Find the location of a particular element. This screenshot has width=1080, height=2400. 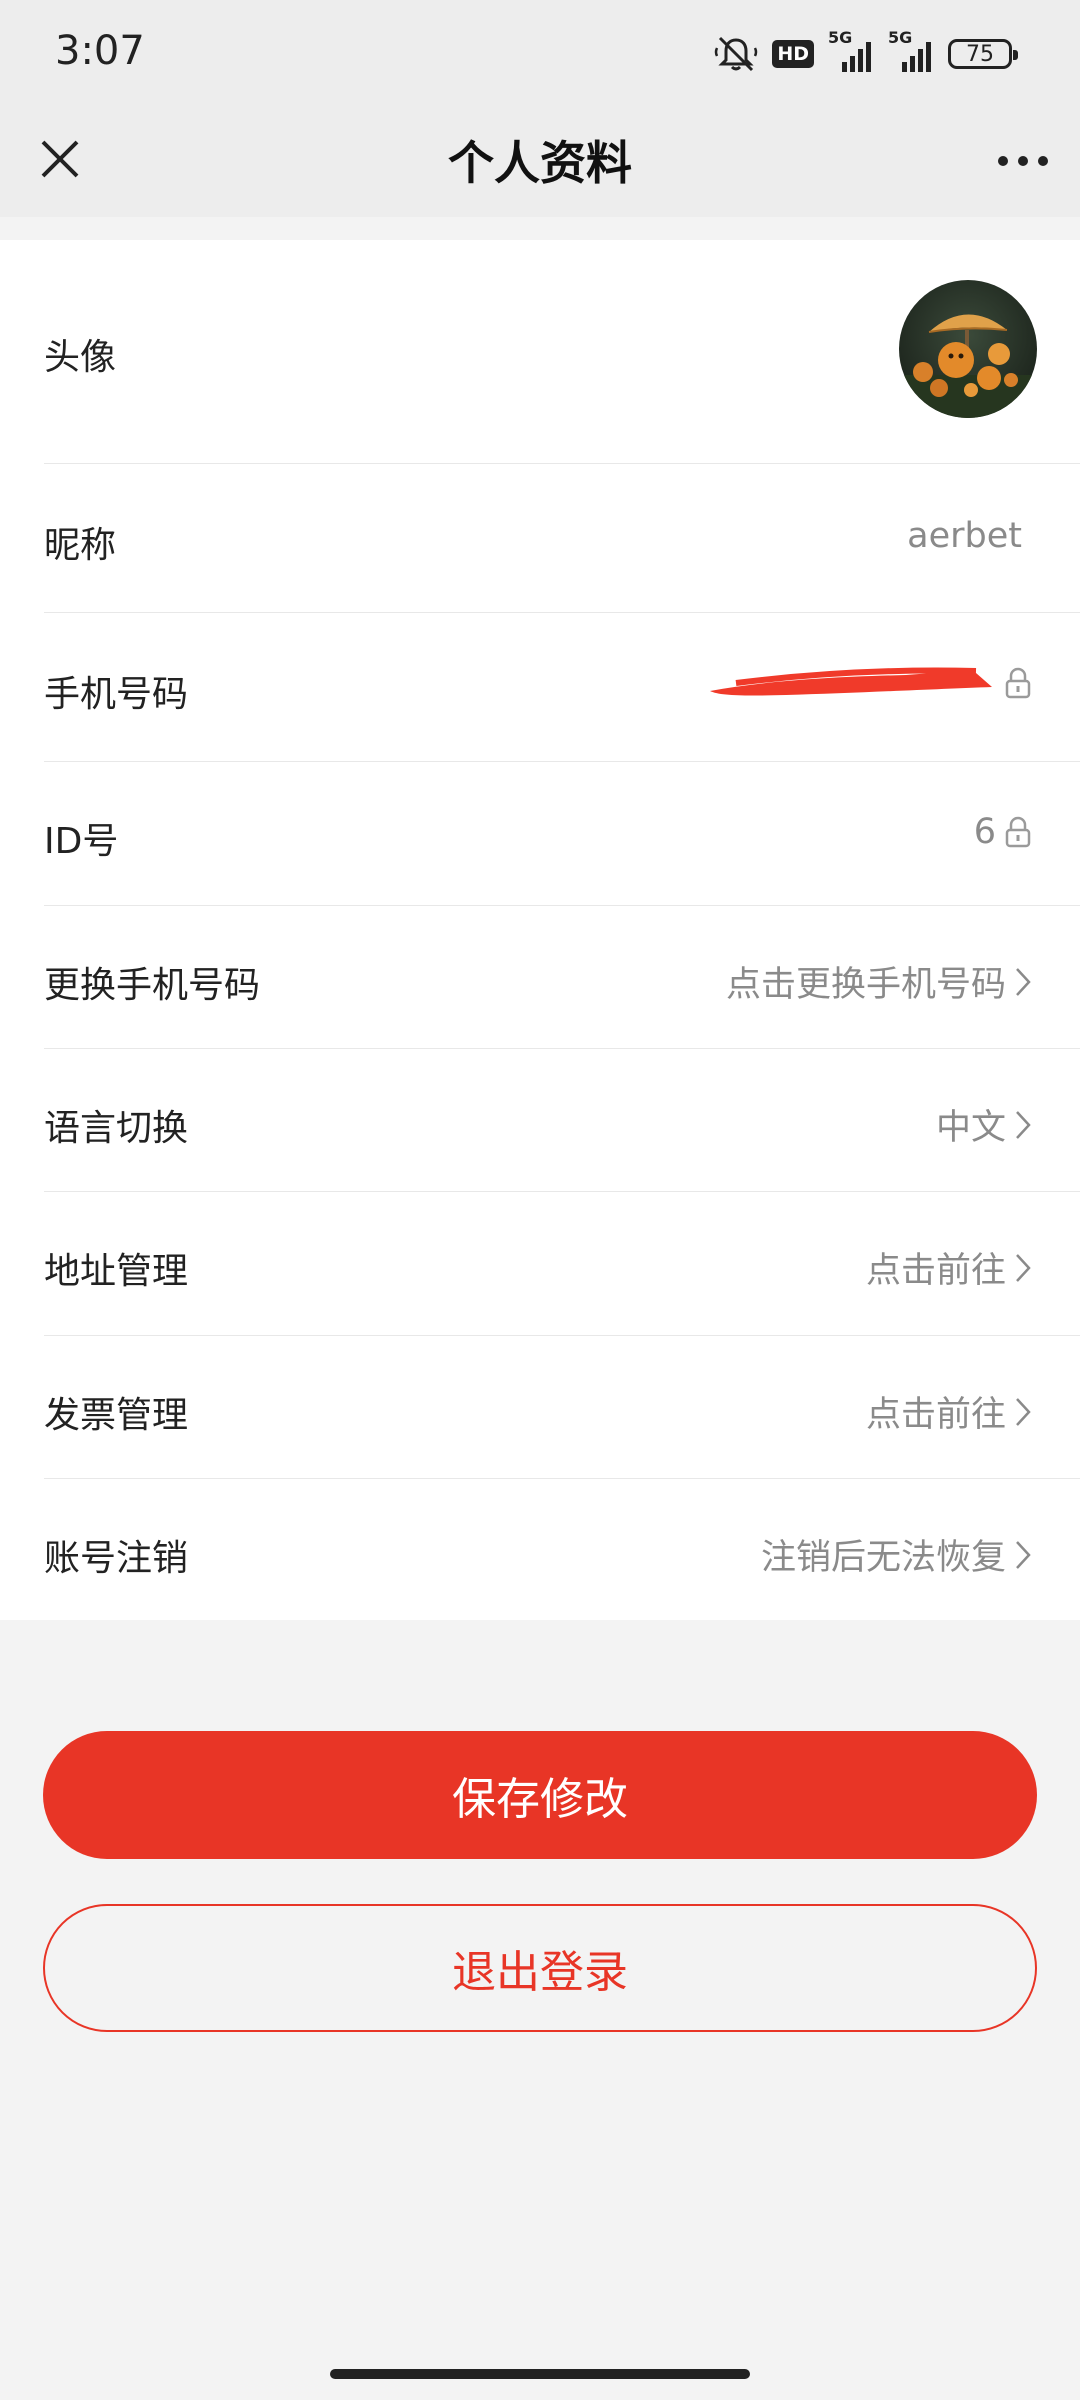

mute-icon is located at coordinates (736, 54).